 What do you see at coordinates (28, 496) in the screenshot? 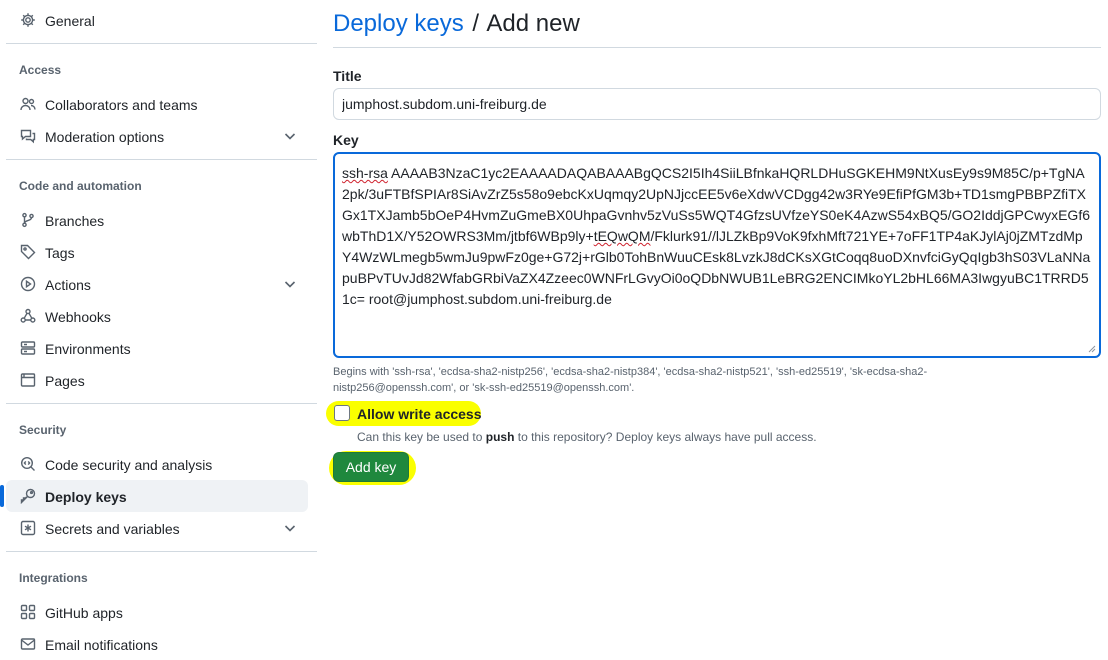
I see `key-icon` at bounding box center [28, 496].